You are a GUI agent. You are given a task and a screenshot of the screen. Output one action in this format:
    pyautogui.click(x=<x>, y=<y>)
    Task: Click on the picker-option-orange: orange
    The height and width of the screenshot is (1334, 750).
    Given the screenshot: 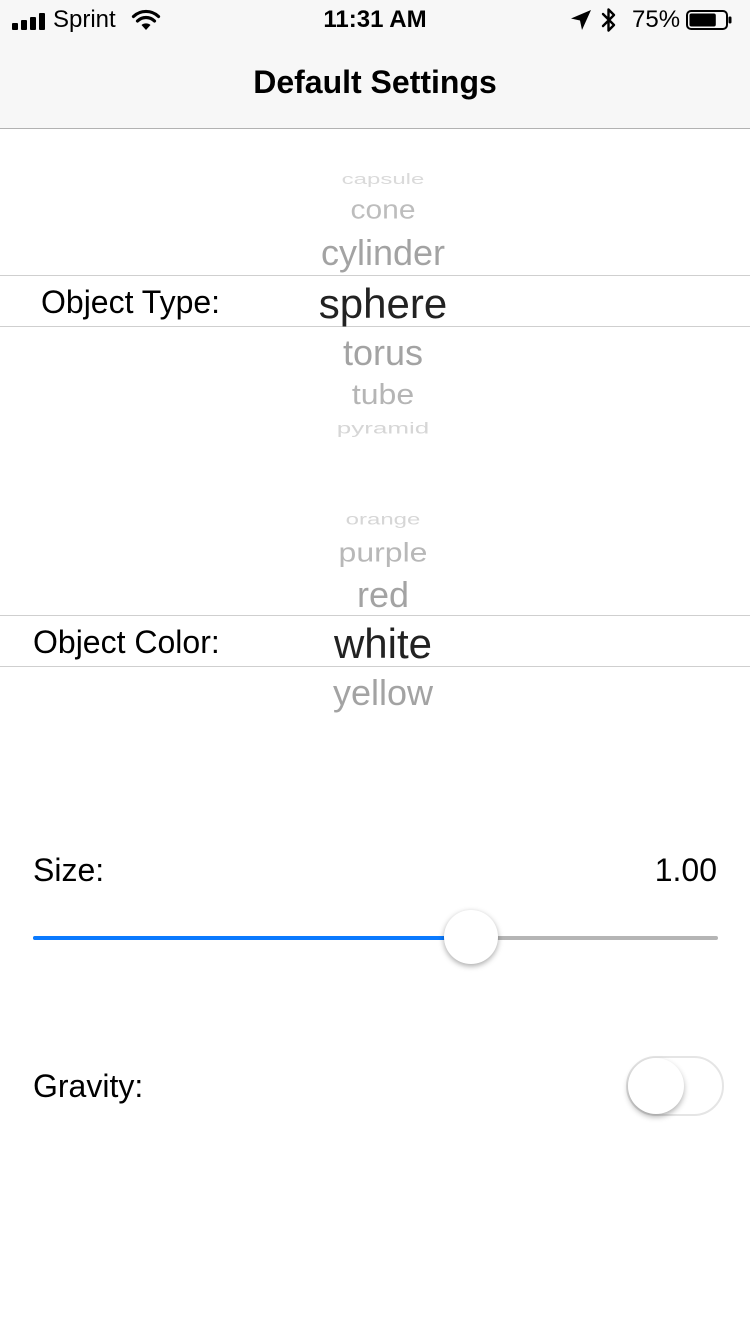 What is the action you would take?
    pyautogui.click(x=383, y=520)
    